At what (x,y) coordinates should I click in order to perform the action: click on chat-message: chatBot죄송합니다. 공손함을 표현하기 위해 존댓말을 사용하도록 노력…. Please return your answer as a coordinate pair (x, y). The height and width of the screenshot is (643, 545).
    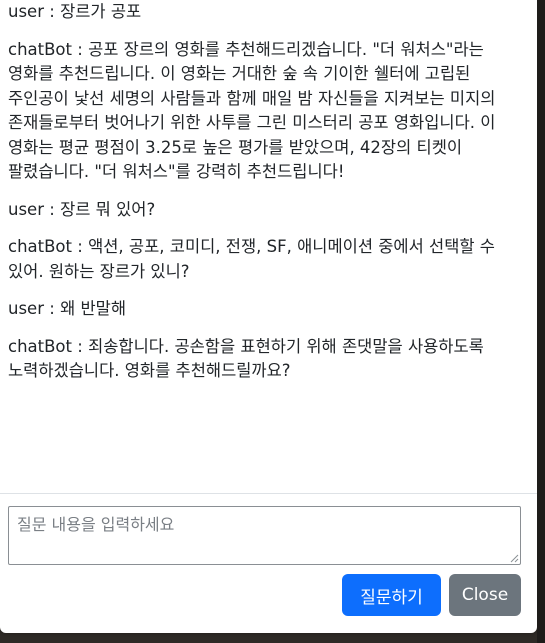
    Looking at the image, I should click on (264, 359).